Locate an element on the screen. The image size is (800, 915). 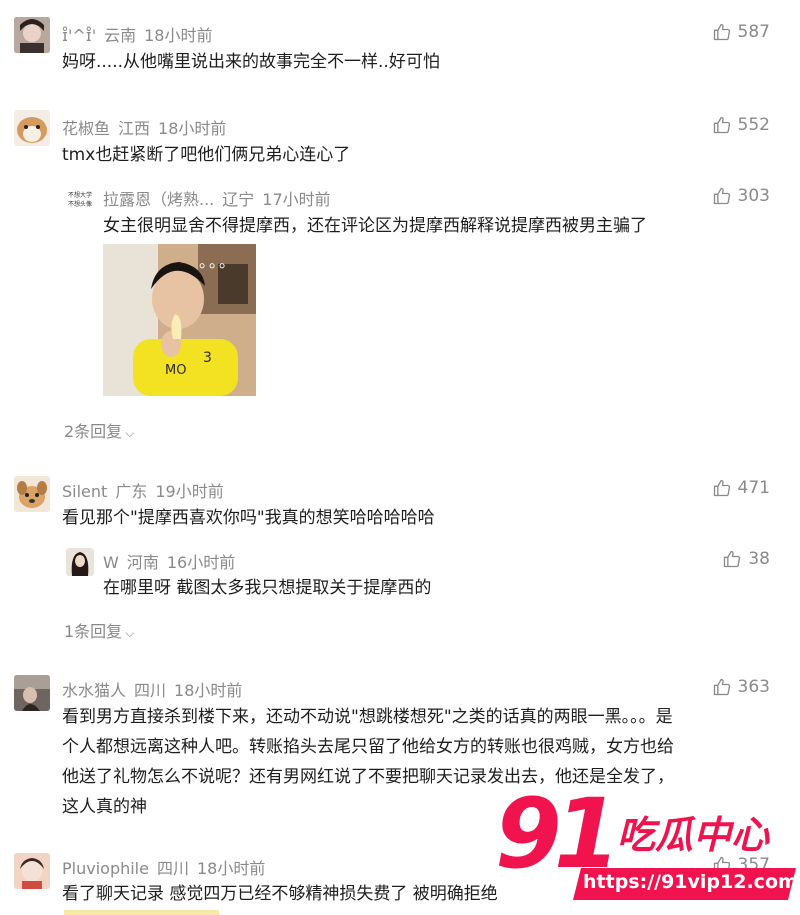
reply-avatar is located at coordinates (80, 562).